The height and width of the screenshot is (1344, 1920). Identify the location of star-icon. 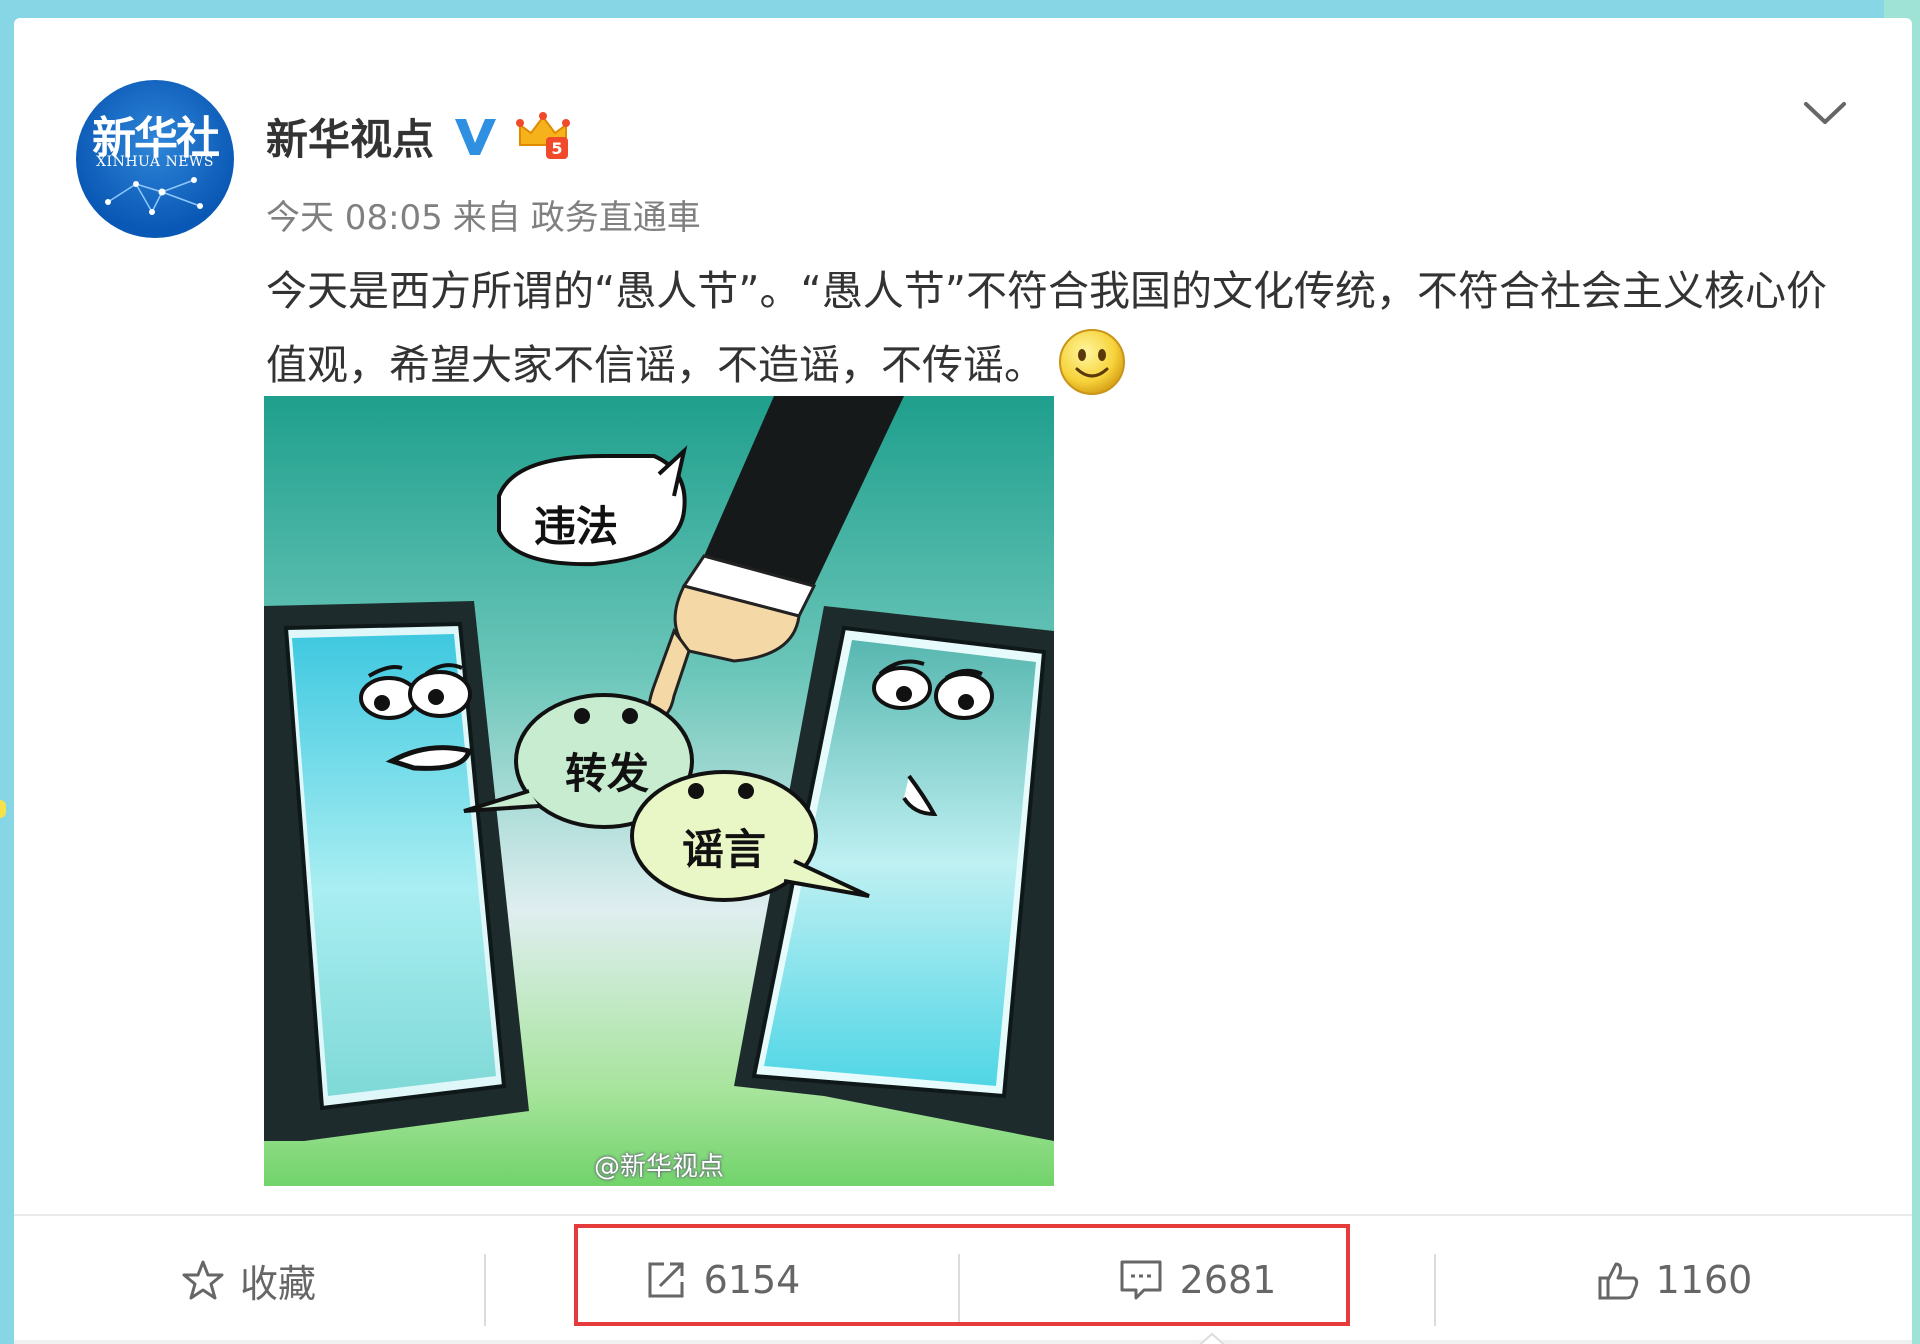
(203, 1280).